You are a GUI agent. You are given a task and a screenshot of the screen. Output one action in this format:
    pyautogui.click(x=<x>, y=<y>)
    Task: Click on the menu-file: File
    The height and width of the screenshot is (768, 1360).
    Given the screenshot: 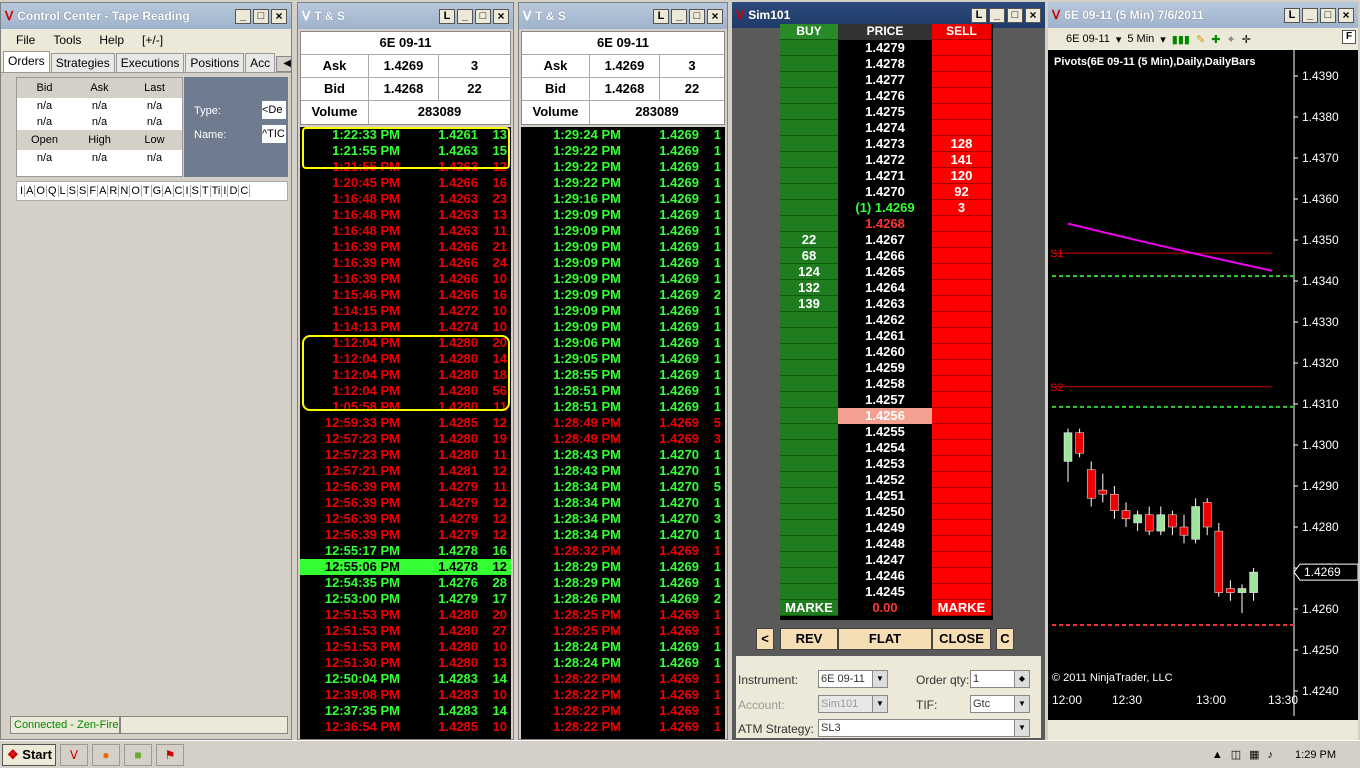 What is the action you would take?
    pyautogui.click(x=25, y=40)
    